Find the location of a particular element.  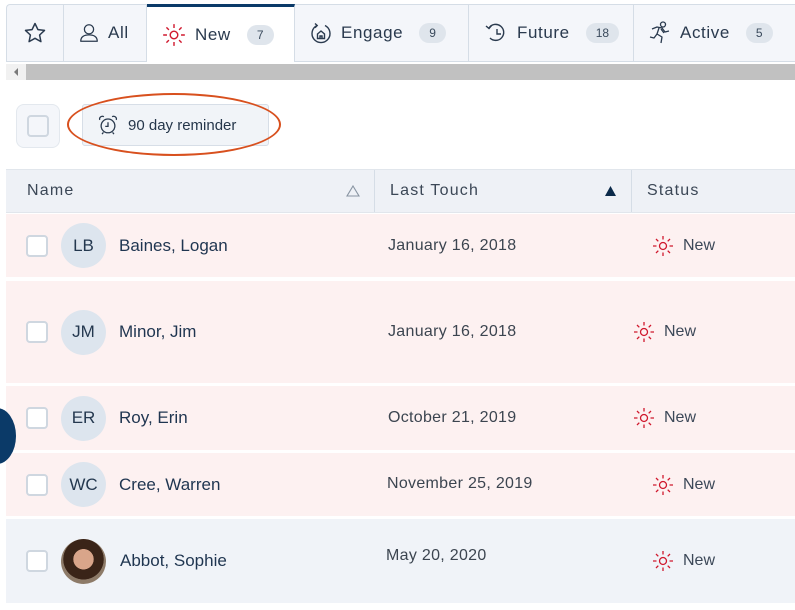

scroll-left-button is located at coordinates (16, 72).